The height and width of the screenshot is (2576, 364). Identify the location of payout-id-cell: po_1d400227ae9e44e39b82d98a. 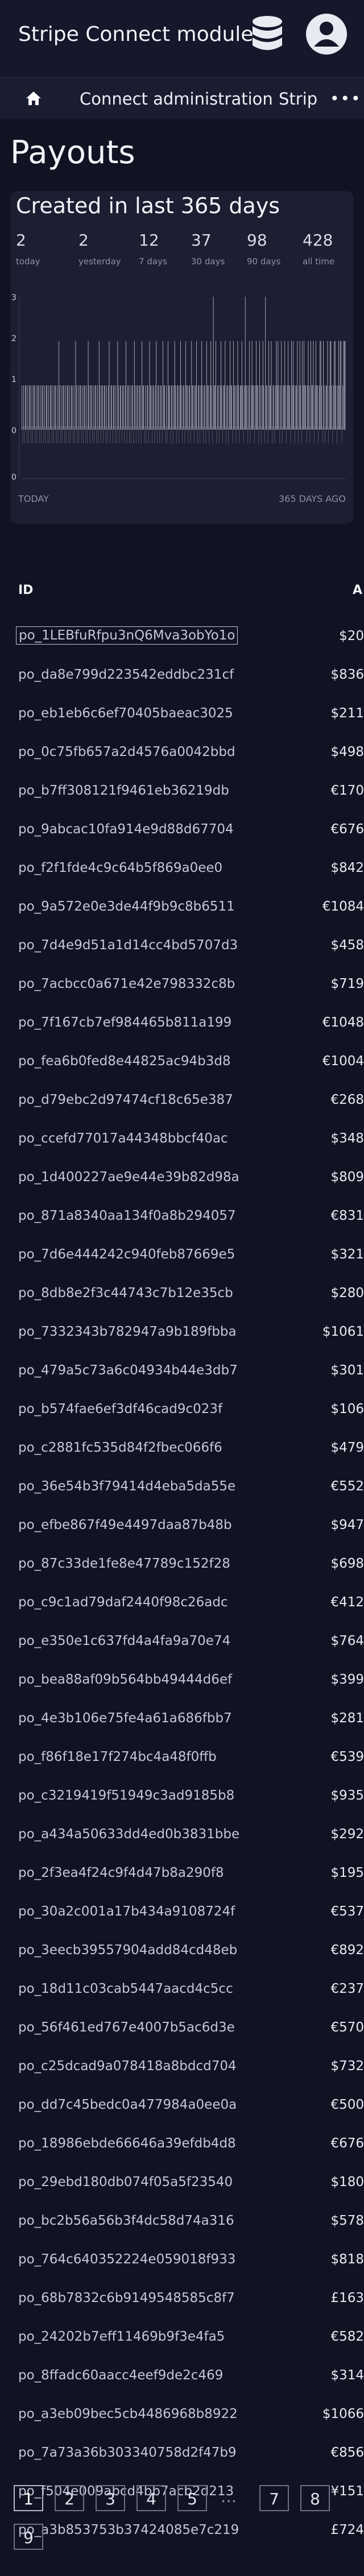
(128, 1178).